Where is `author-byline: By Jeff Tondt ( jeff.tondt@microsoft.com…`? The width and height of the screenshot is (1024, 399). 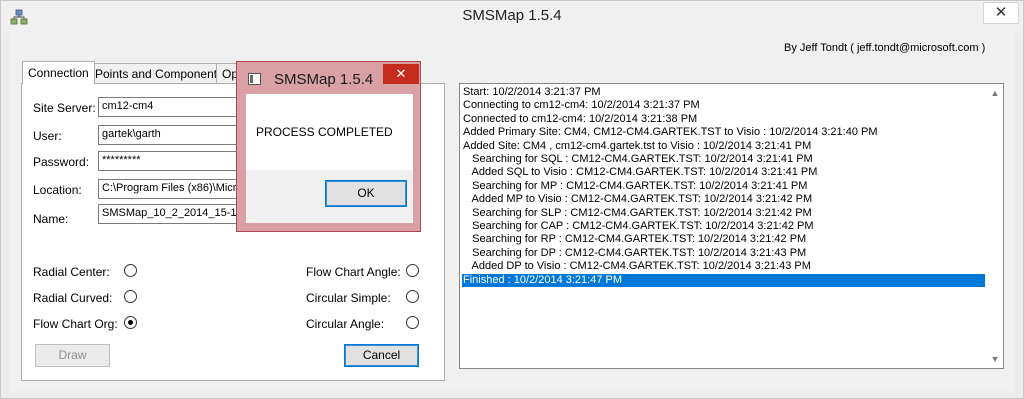
author-byline: By Jeff Tondt ( jeff.tondt@microsoft.com… is located at coordinates (885, 48).